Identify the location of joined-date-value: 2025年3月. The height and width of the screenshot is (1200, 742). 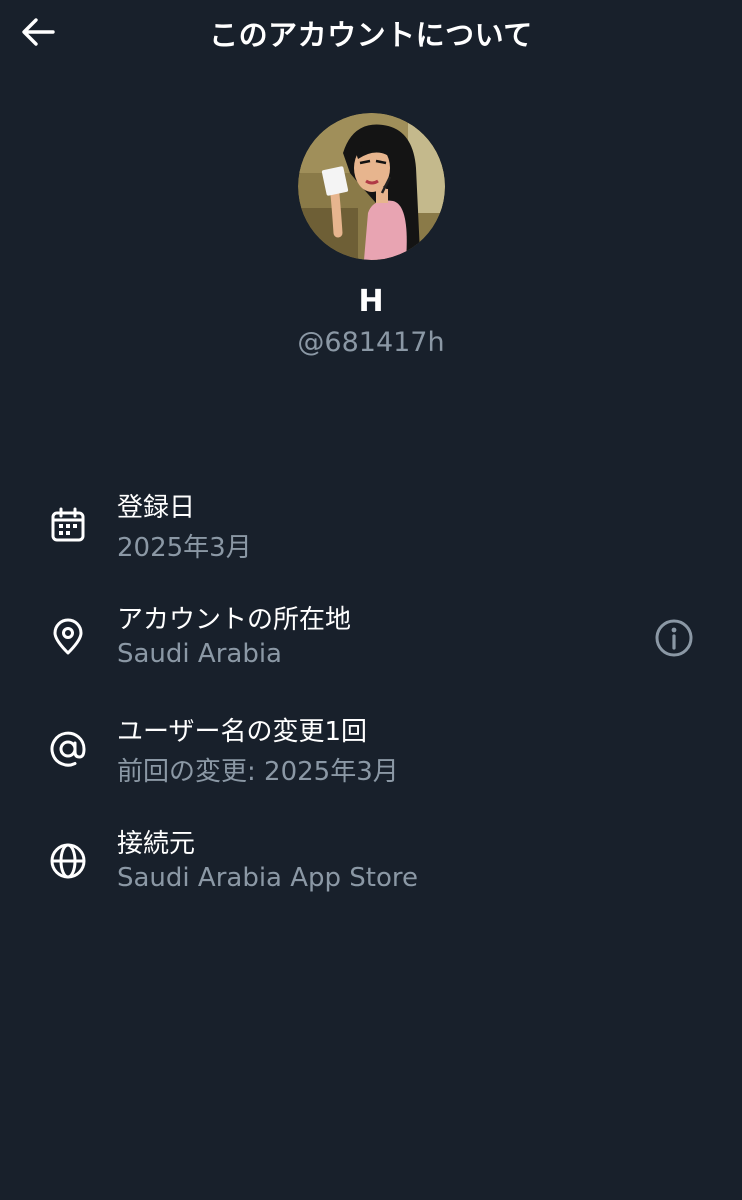
(184, 548).